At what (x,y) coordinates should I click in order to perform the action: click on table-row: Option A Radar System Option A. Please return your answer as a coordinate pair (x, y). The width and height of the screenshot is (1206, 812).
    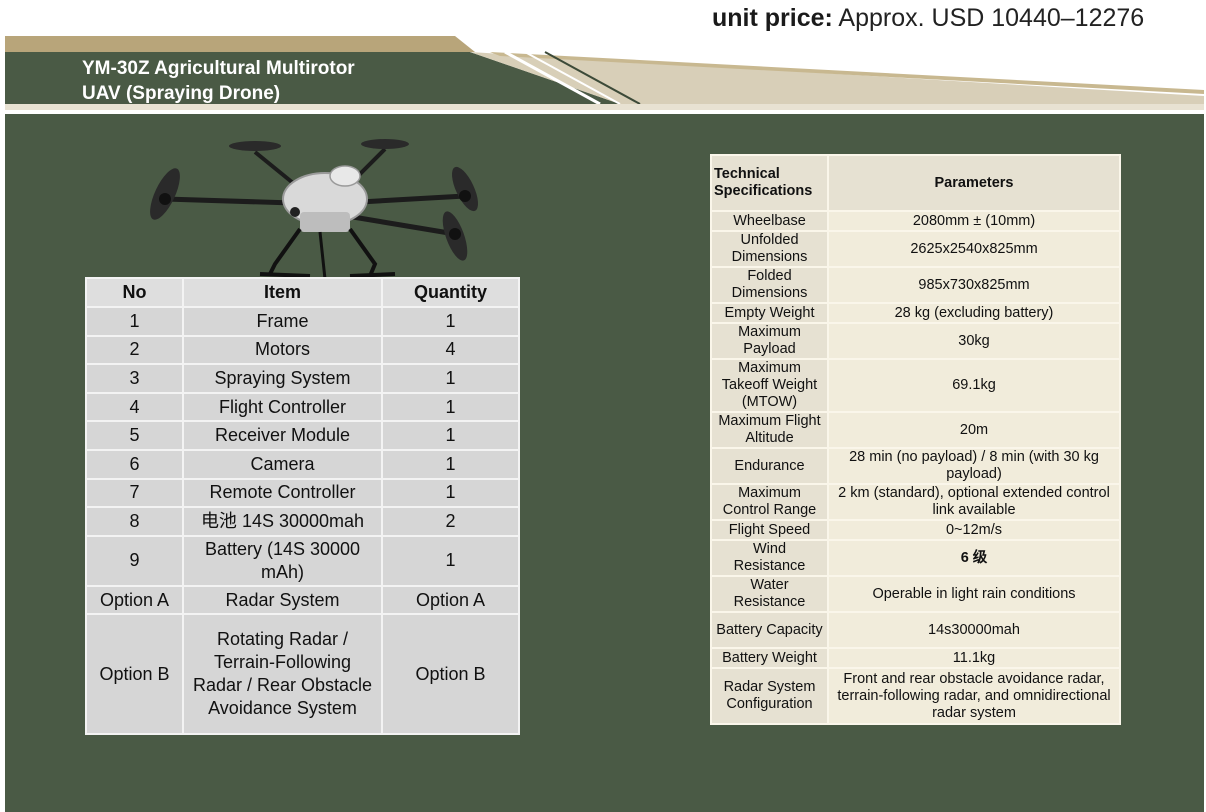
    Looking at the image, I should click on (302, 600).